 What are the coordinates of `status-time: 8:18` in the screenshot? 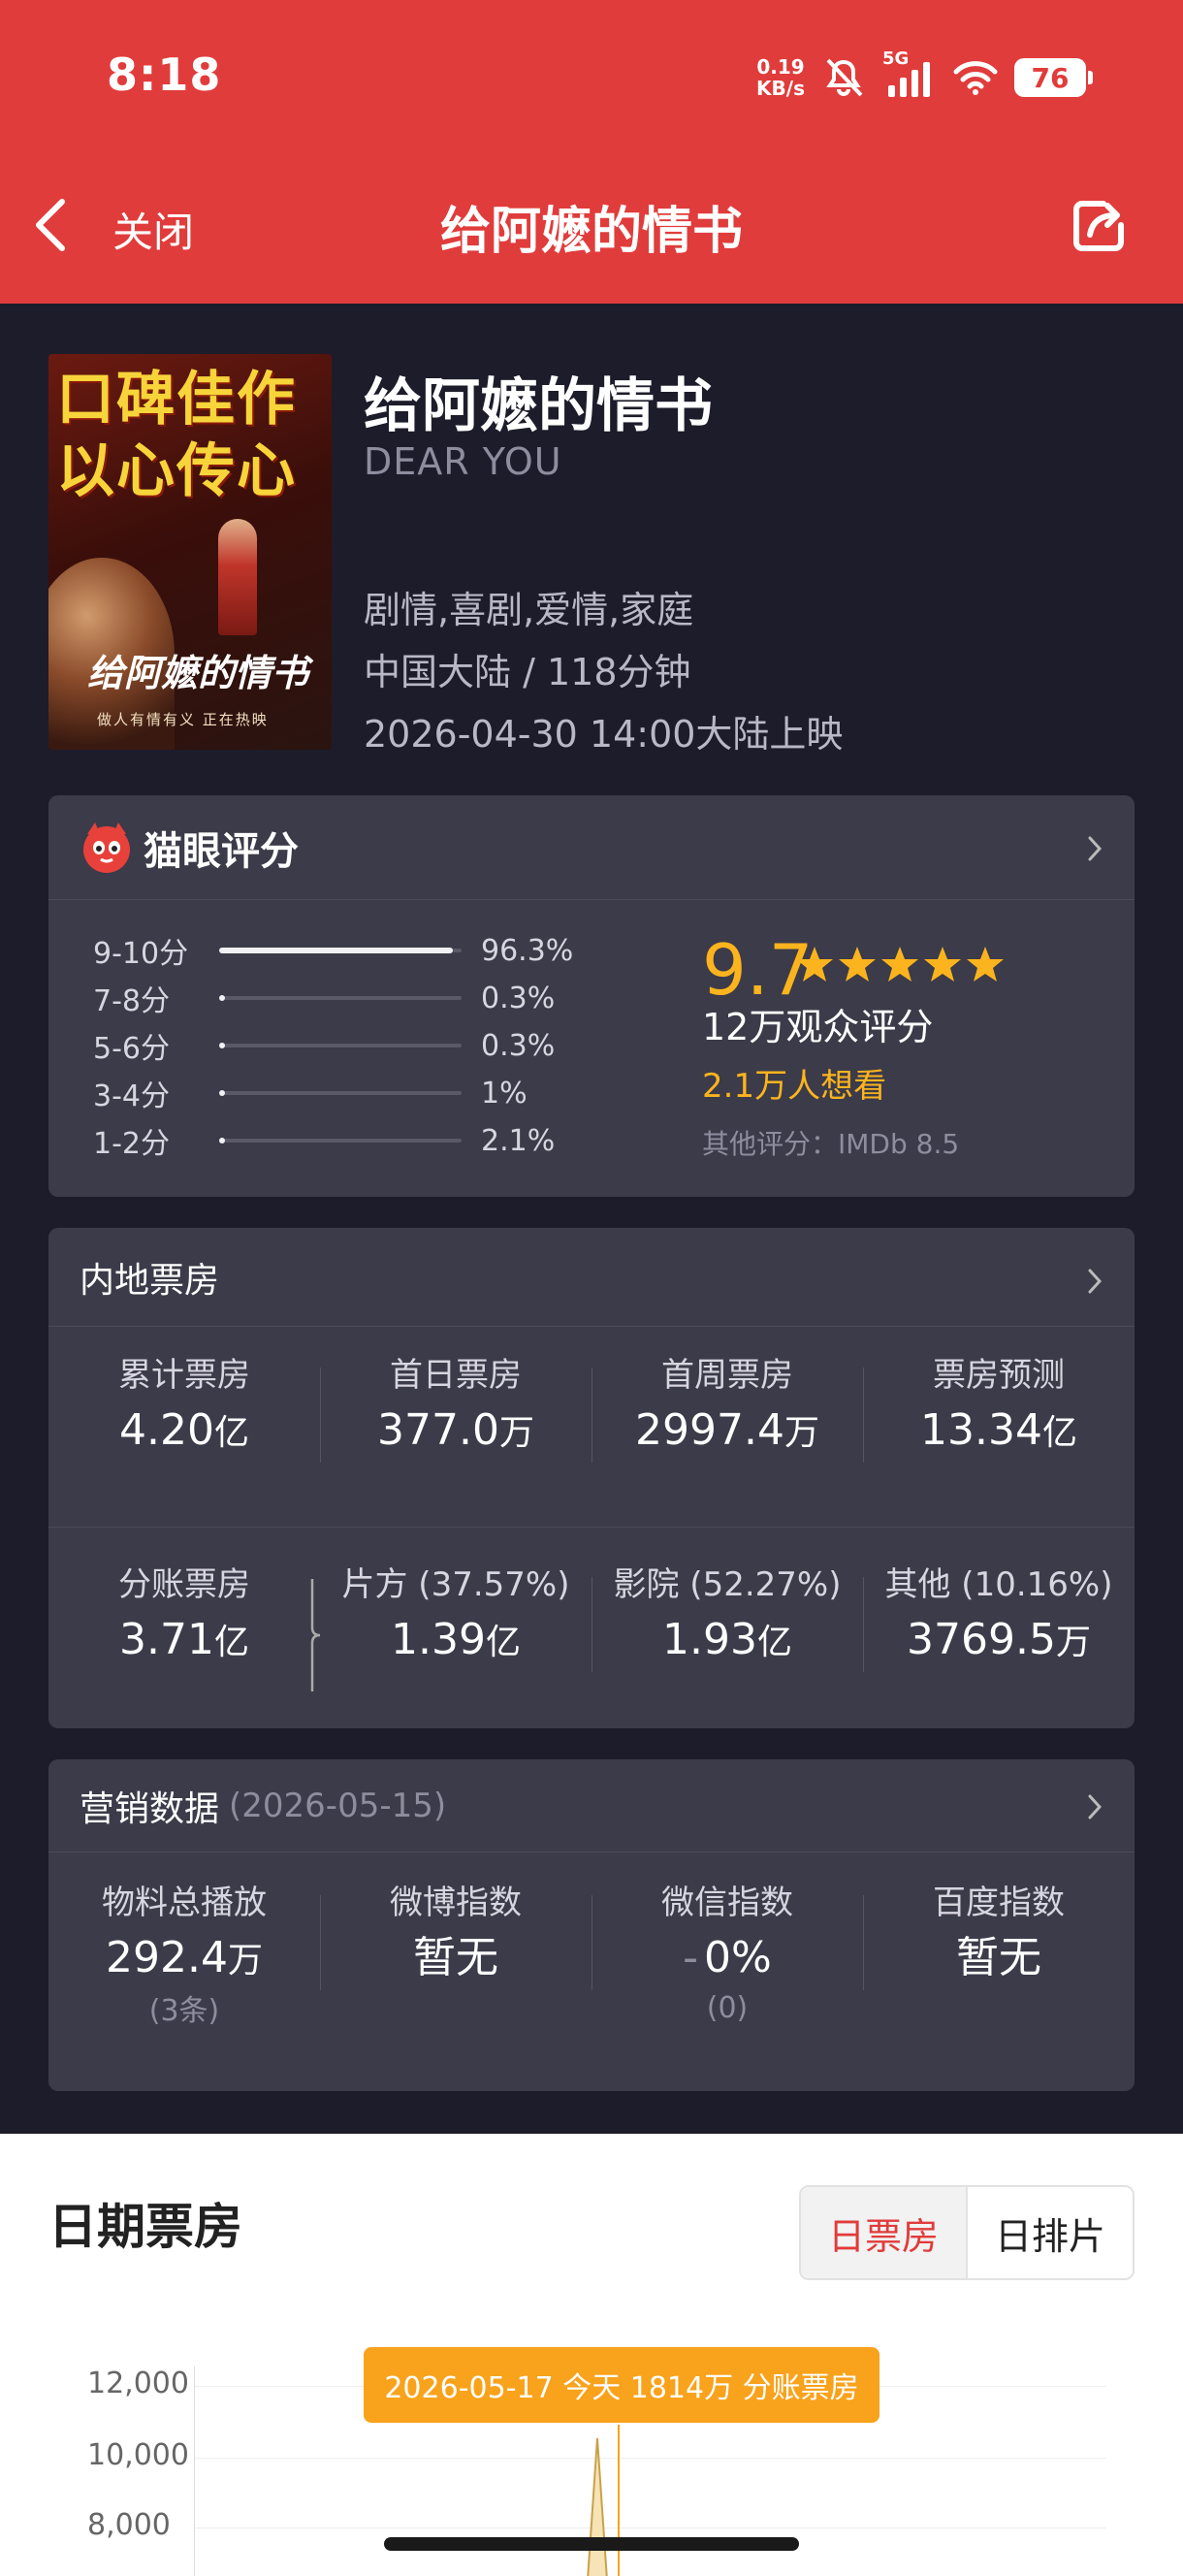 It's located at (164, 74).